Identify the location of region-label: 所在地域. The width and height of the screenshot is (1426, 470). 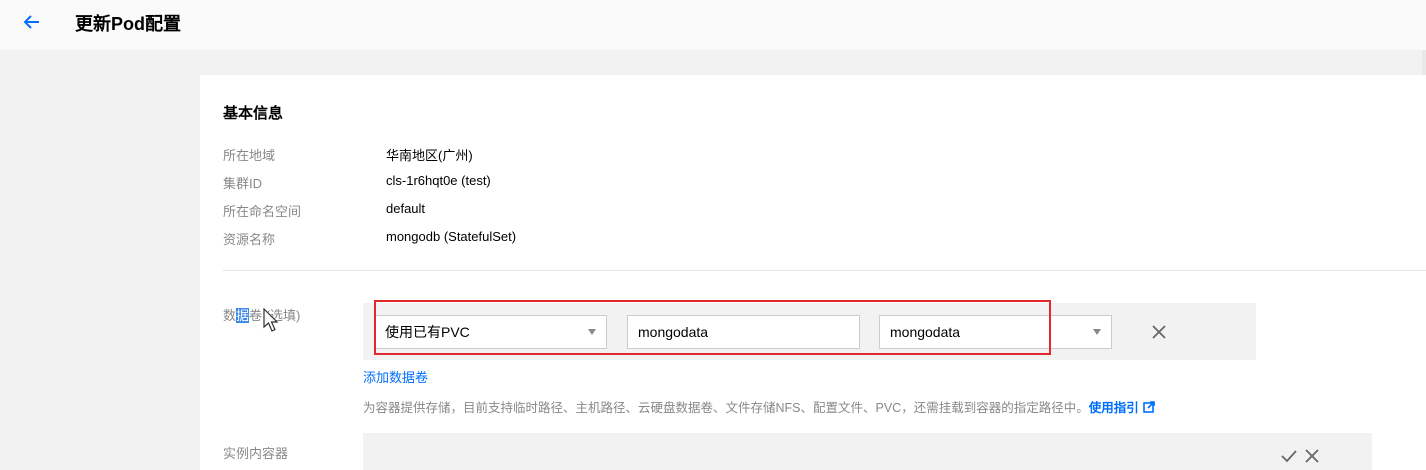
(249, 155).